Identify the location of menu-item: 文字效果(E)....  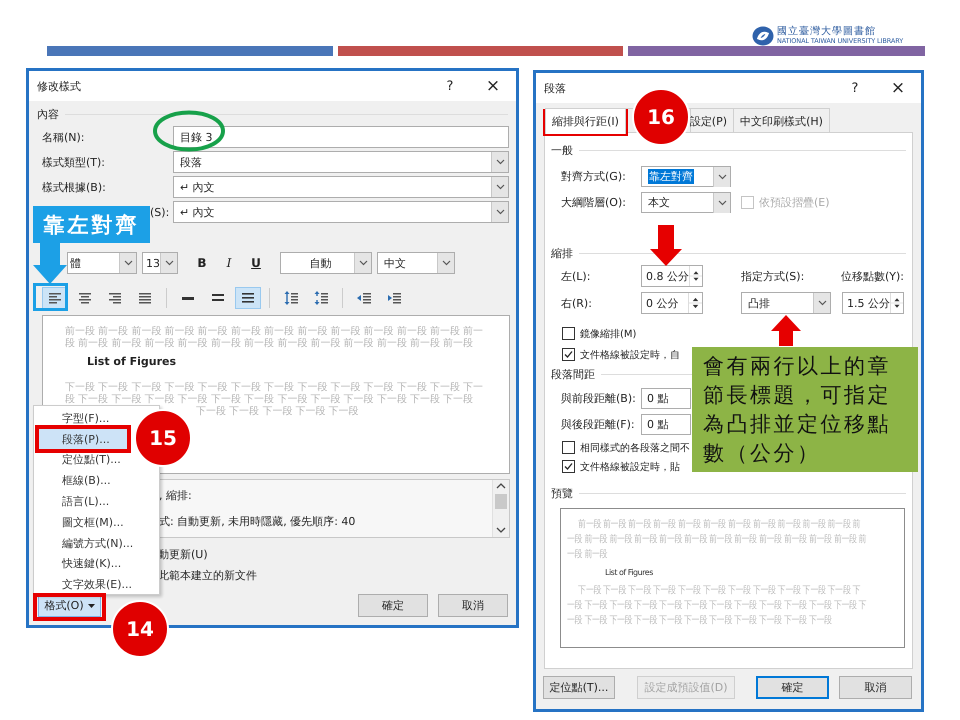
(84, 585).